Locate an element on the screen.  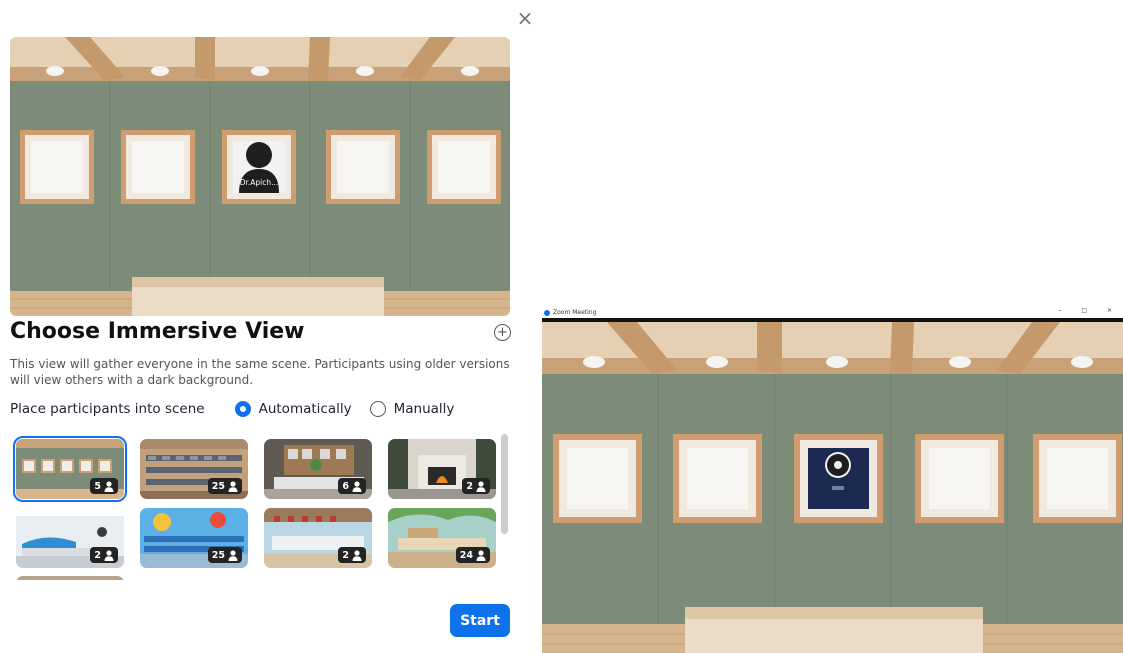
start-button: Start is located at coordinates (480, 620).